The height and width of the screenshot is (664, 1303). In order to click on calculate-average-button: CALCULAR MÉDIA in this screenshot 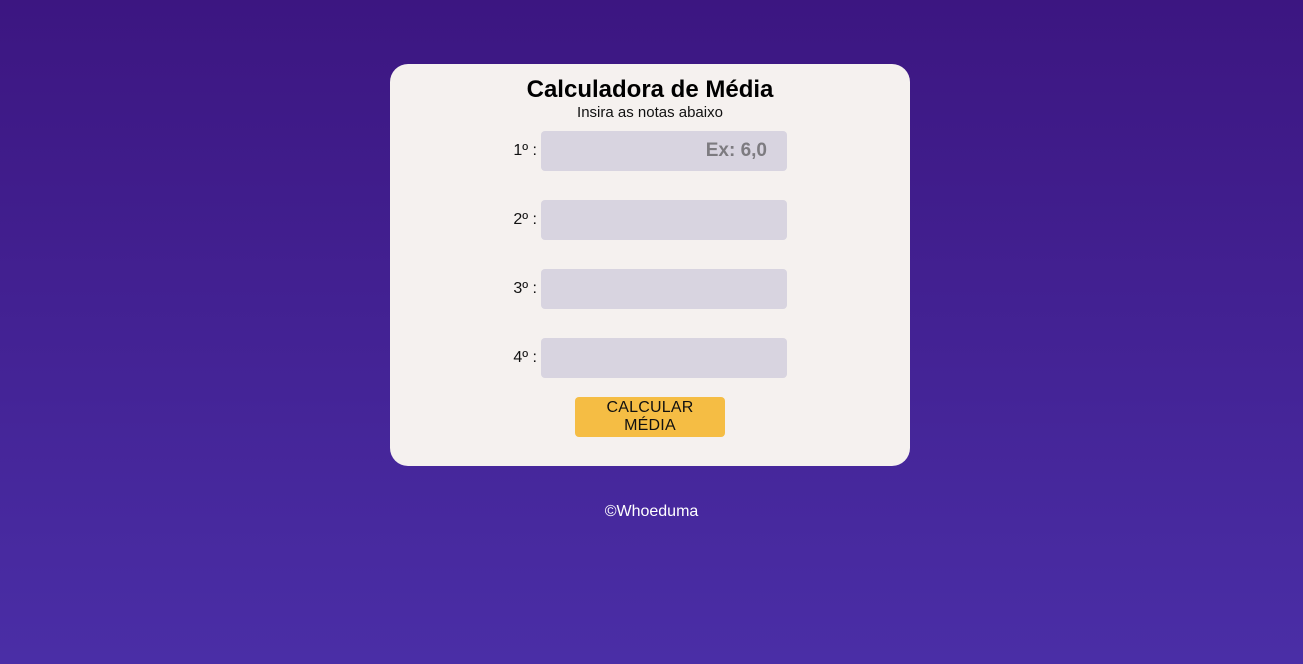, I will do `click(650, 417)`.